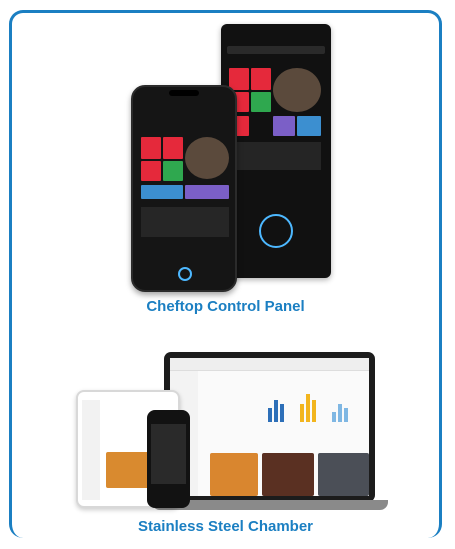 The width and height of the screenshot is (455, 549). I want to click on tablet-sidebar, so click(91, 450).